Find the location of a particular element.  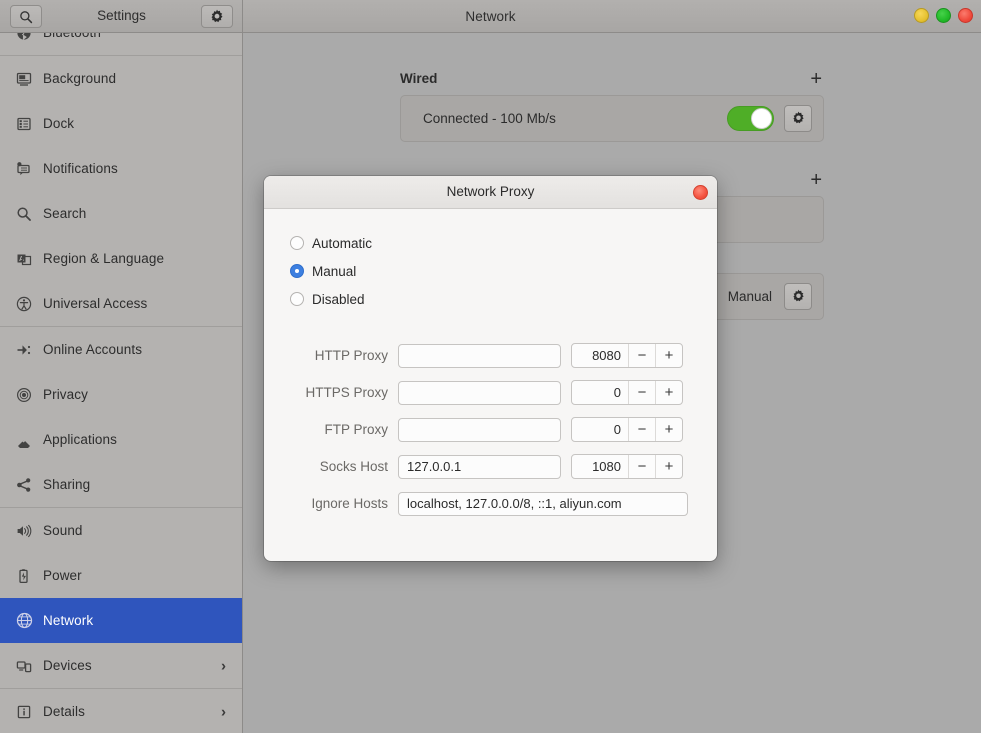

socks-host-port-stepper: 1080 − + is located at coordinates (627, 466).